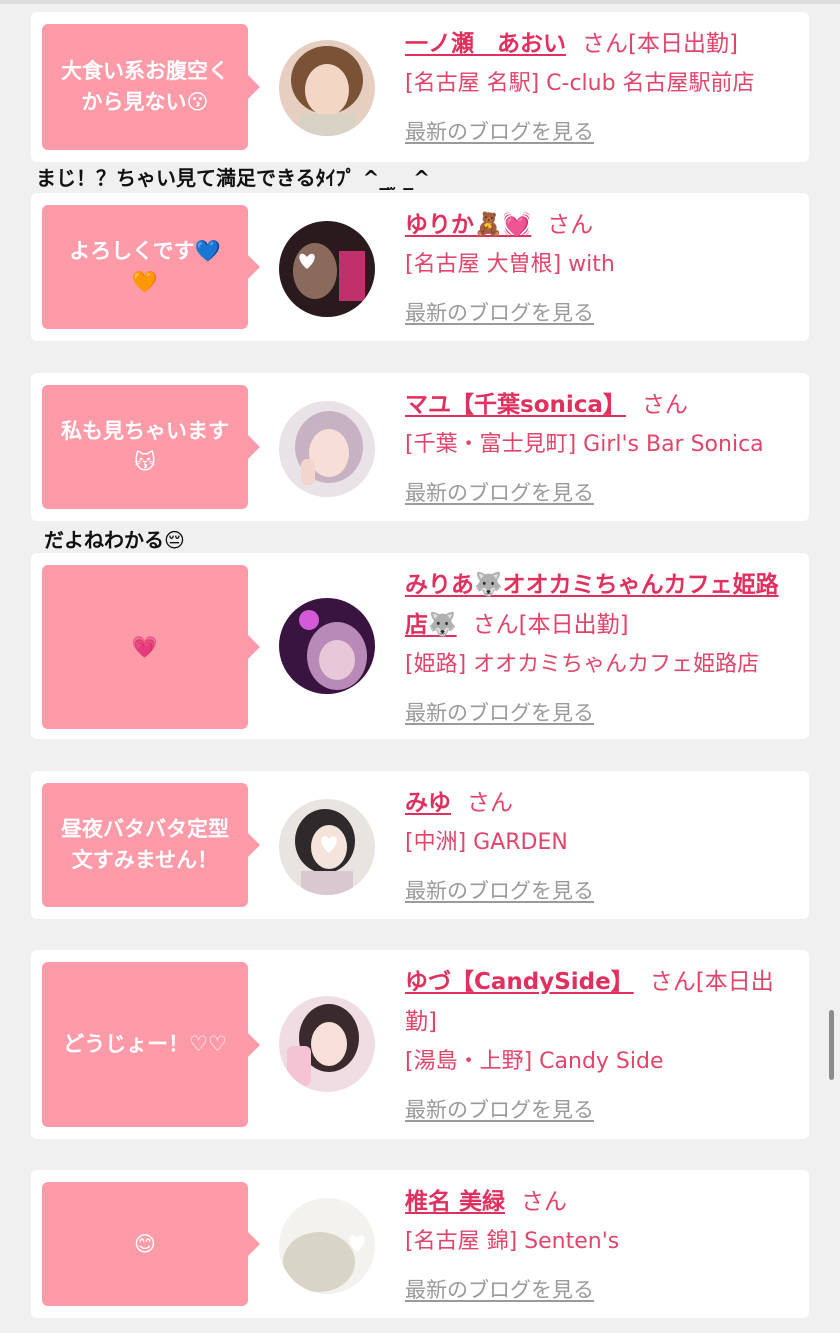  What do you see at coordinates (584, 444) in the screenshot?
I see `shop-label: [千葉・富士見町] Girl's Bar Sonica` at bounding box center [584, 444].